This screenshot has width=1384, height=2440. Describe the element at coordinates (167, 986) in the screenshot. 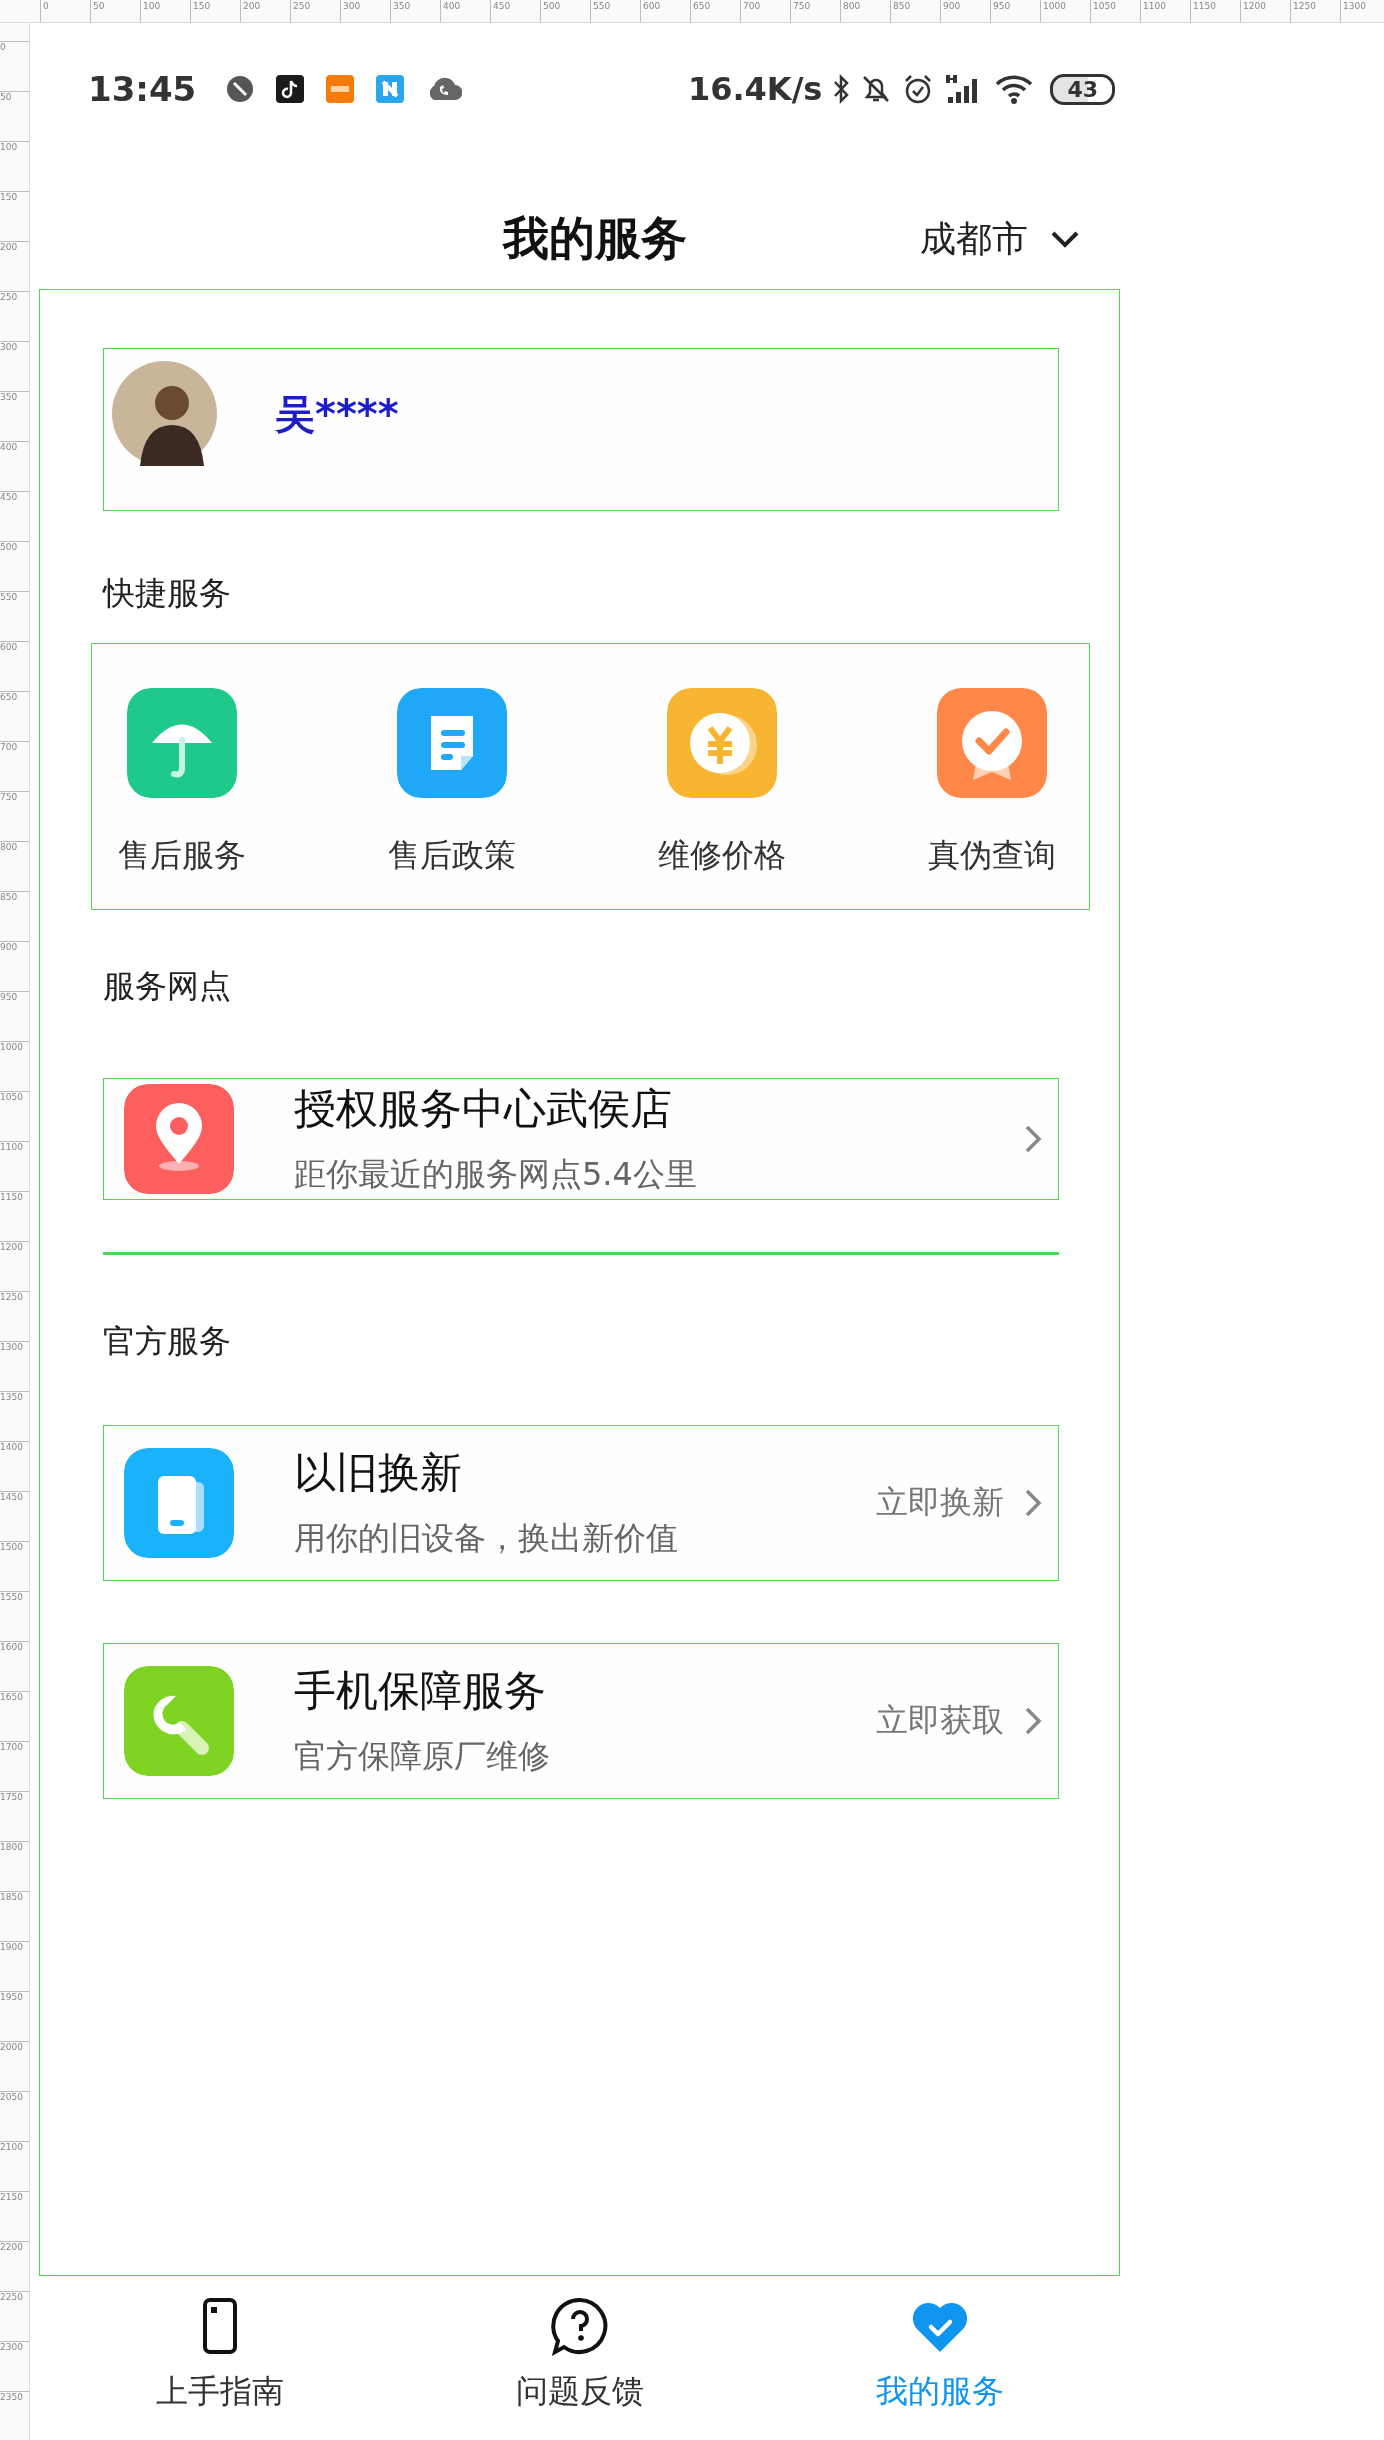

I see `section-title: 服务网点` at that location.